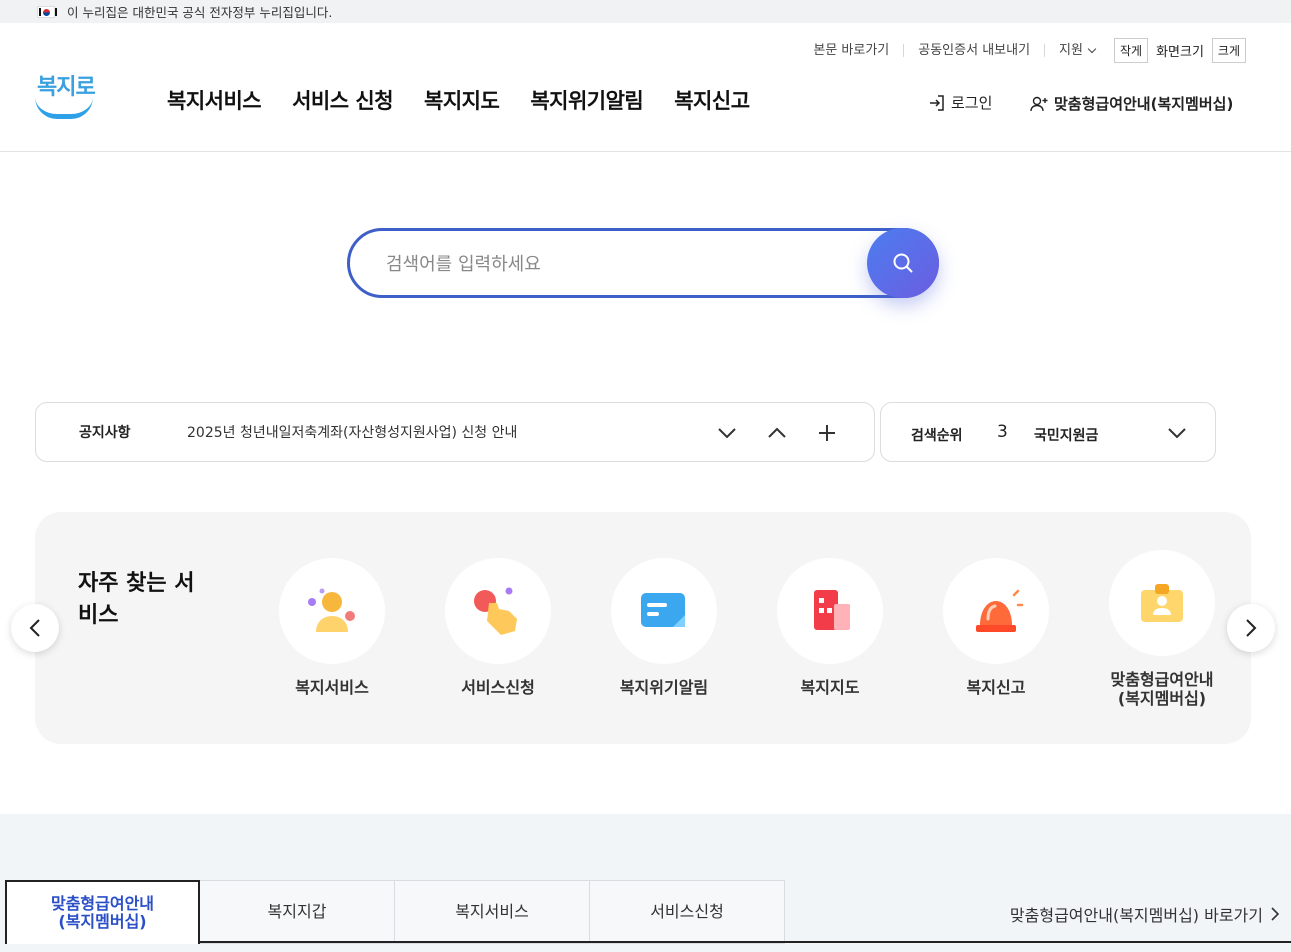  Describe the element at coordinates (745, 942) in the screenshot. I see `tab-underline` at that location.